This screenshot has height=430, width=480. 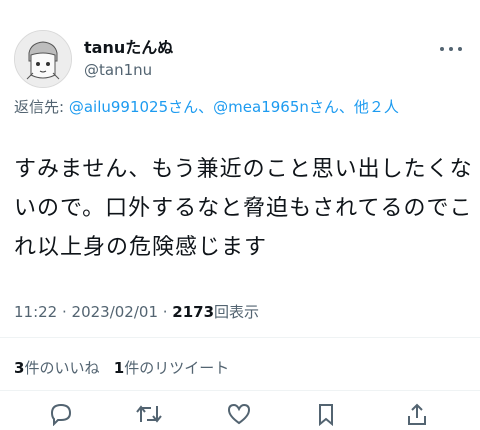 I want to click on view-label: 回表示, so click(x=237, y=312).